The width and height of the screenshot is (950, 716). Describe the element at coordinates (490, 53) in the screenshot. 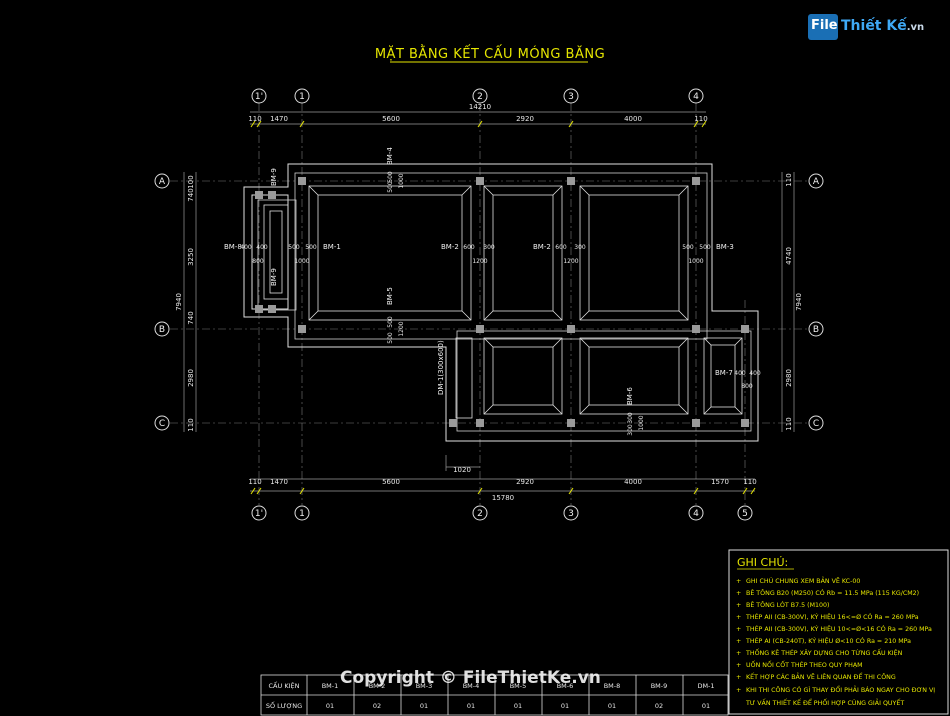

I see `drawing-title: MẶT BẰNG KẾT CẤU MÓNG BĂNG` at that location.